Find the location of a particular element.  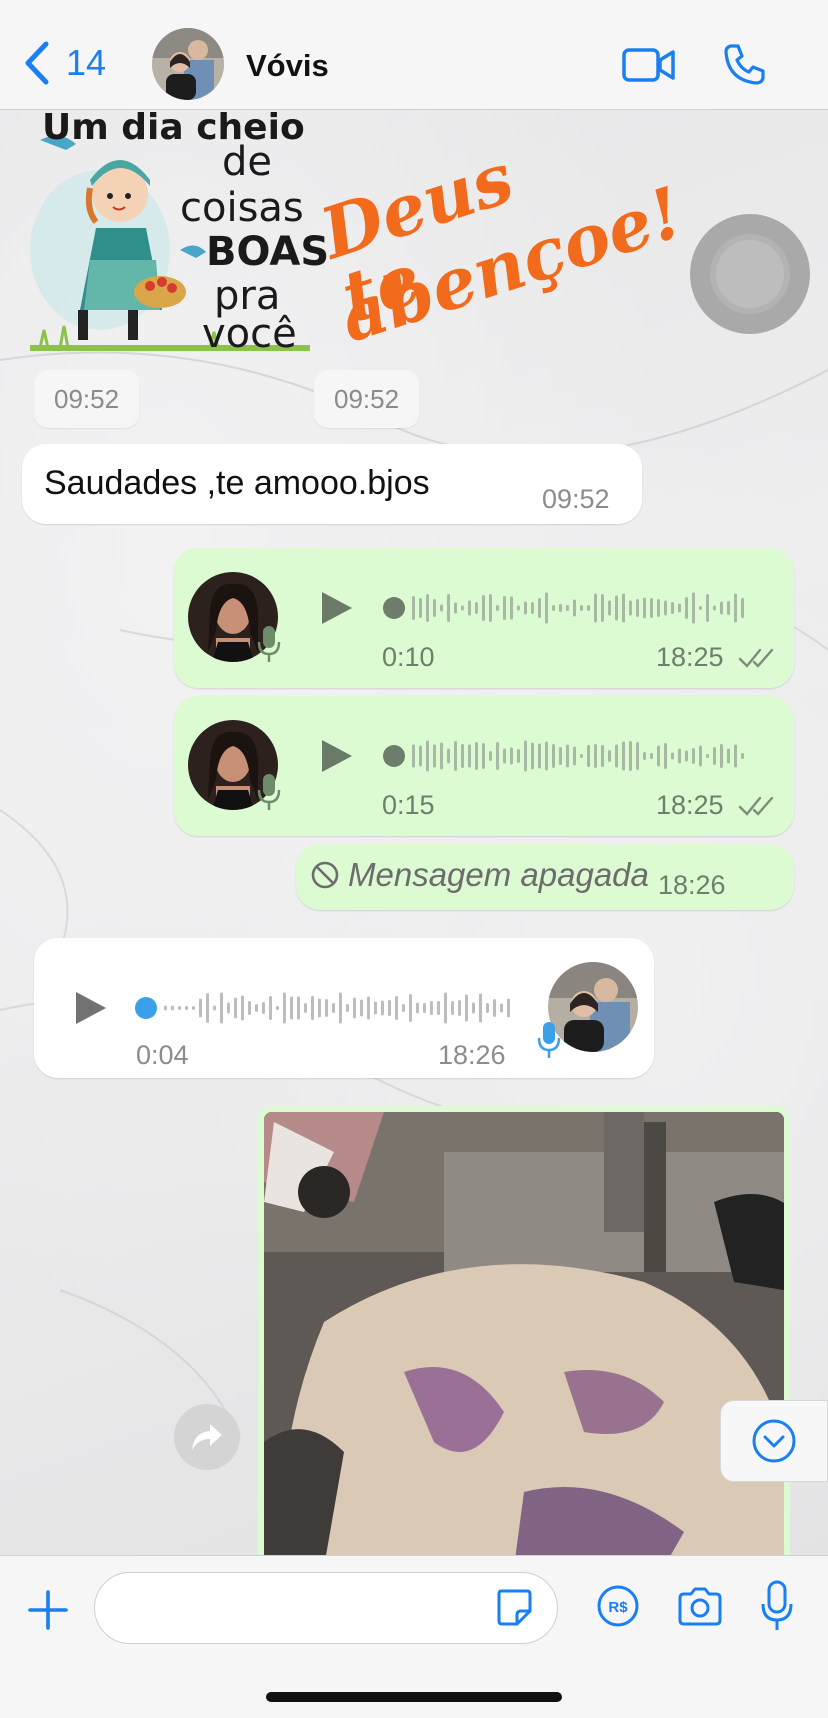

sticker-text-line: pra is located at coordinates (247, 296).